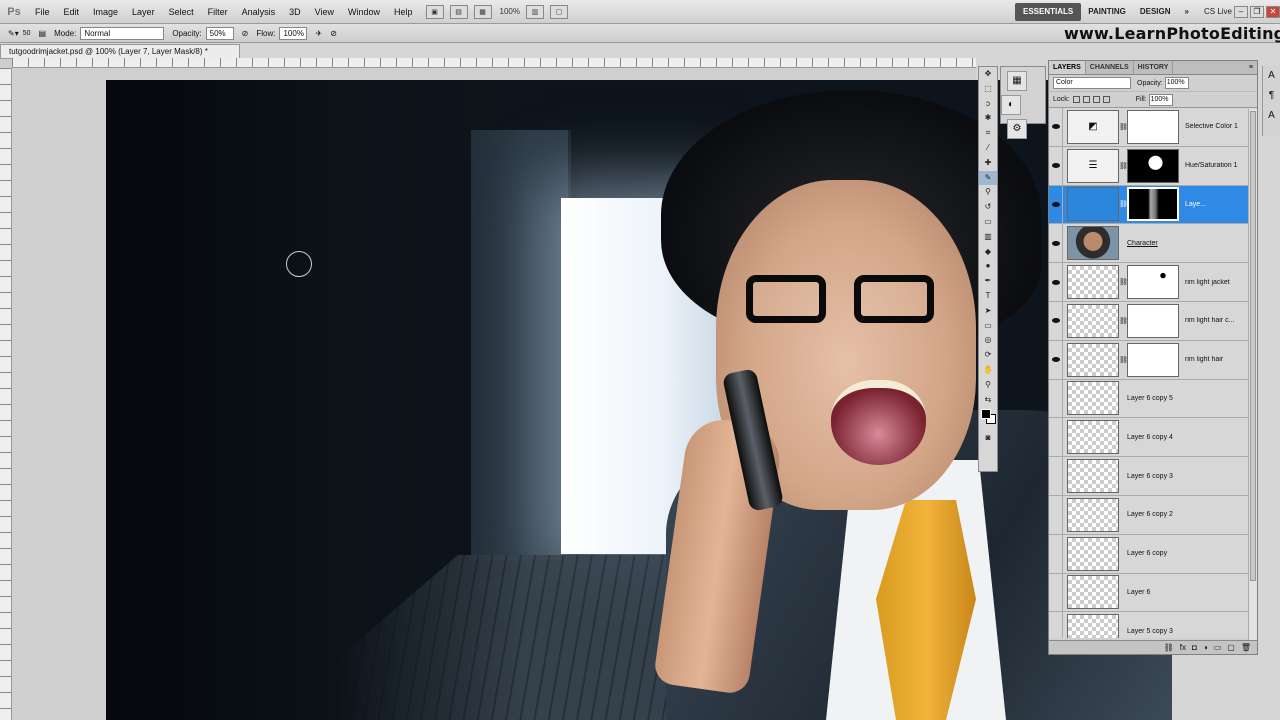  Describe the element at coordinates (364, 12) in the screenshot. I see `menu-window: Window` at that location.